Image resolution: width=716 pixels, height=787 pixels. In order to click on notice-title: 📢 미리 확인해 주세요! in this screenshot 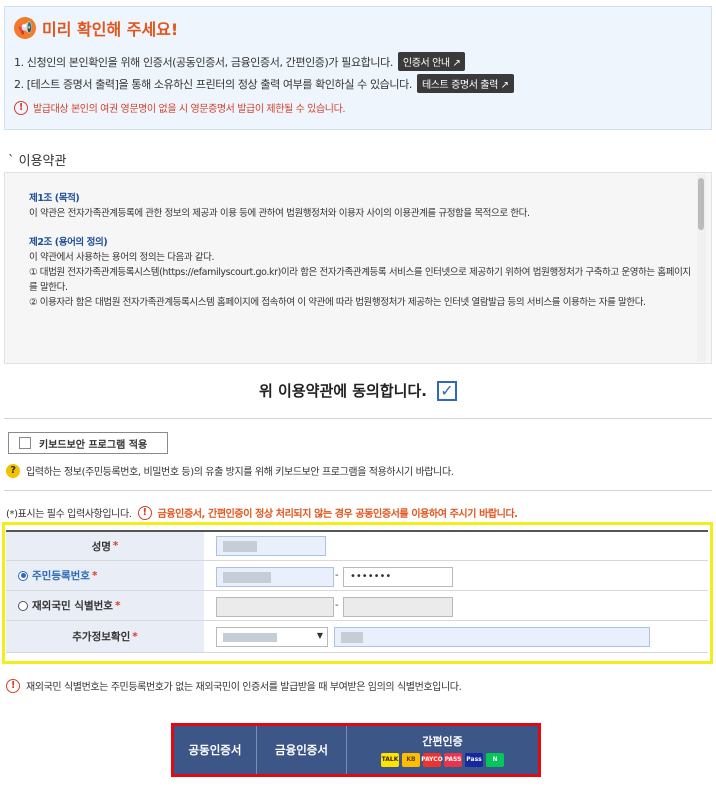, I will do `click(96, 28)`.